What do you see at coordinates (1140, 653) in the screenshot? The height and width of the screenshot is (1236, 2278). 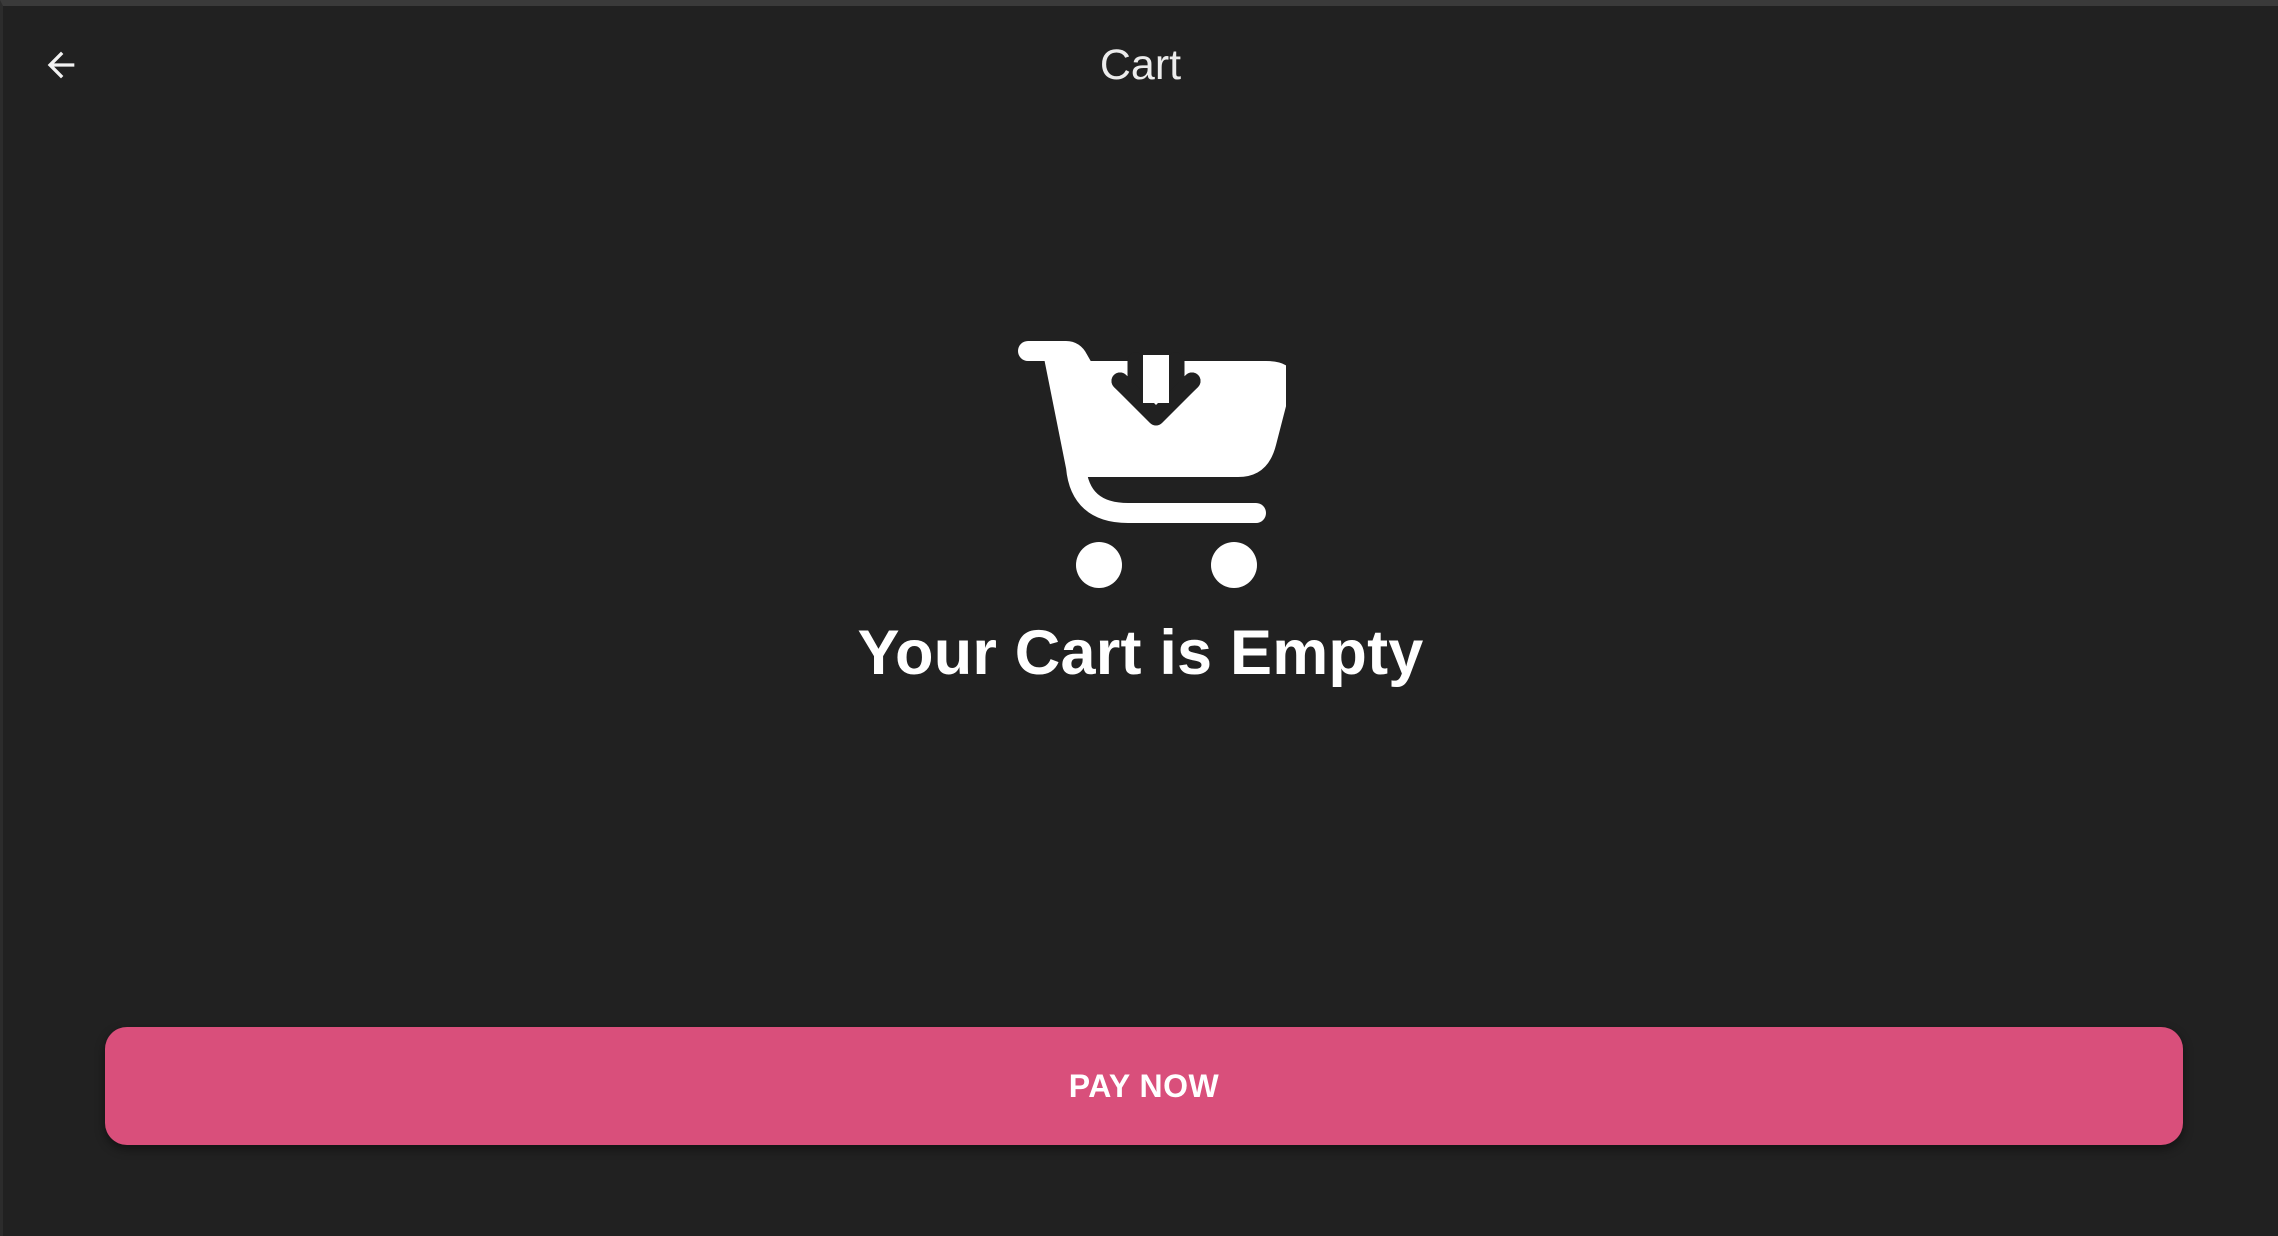 I see `empty-cart-message: Your Cart is Empty` at bounding box center [1140, 653].